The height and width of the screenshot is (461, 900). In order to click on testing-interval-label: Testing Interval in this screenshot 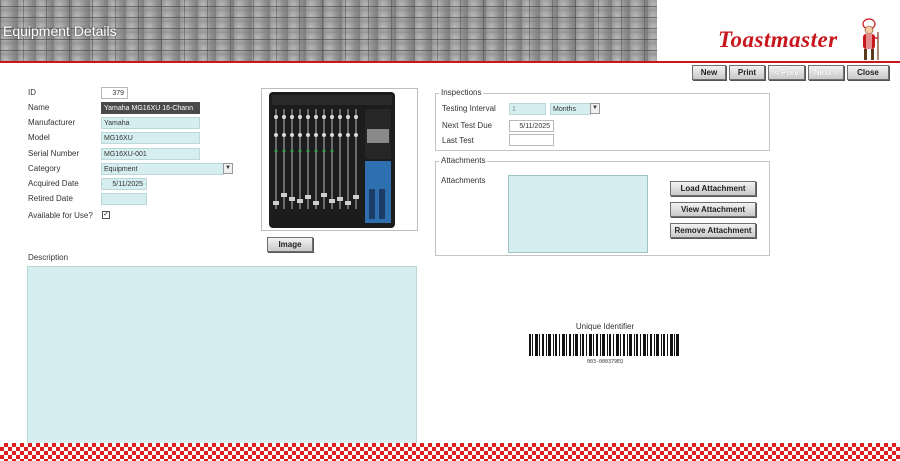, I will do `click(469, 108)`.